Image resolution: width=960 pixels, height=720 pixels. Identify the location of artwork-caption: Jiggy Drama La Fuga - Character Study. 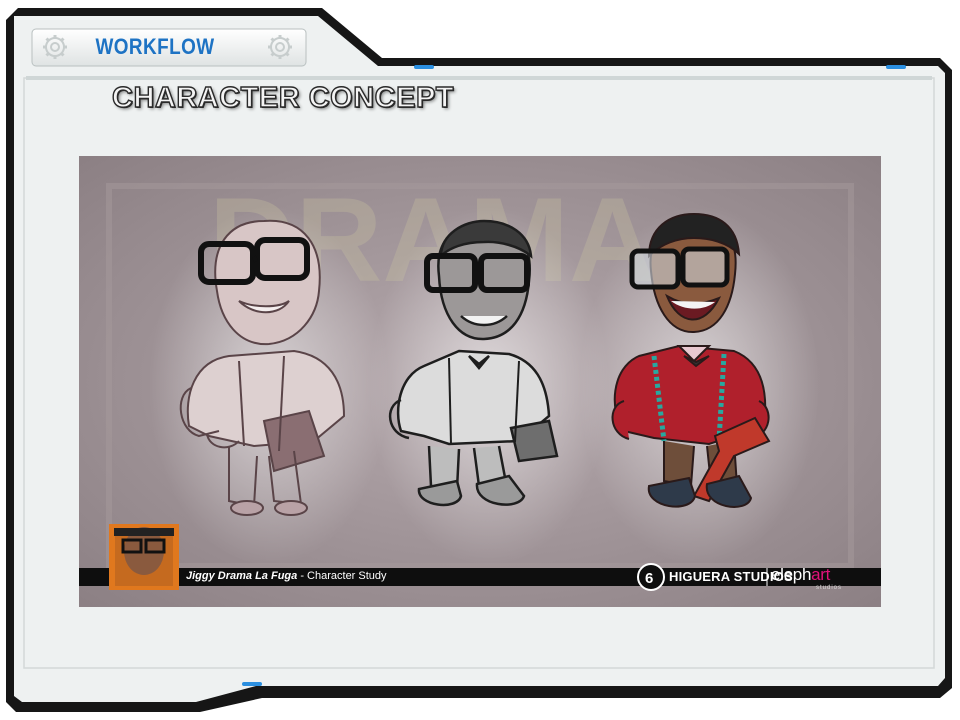
(286, 576).